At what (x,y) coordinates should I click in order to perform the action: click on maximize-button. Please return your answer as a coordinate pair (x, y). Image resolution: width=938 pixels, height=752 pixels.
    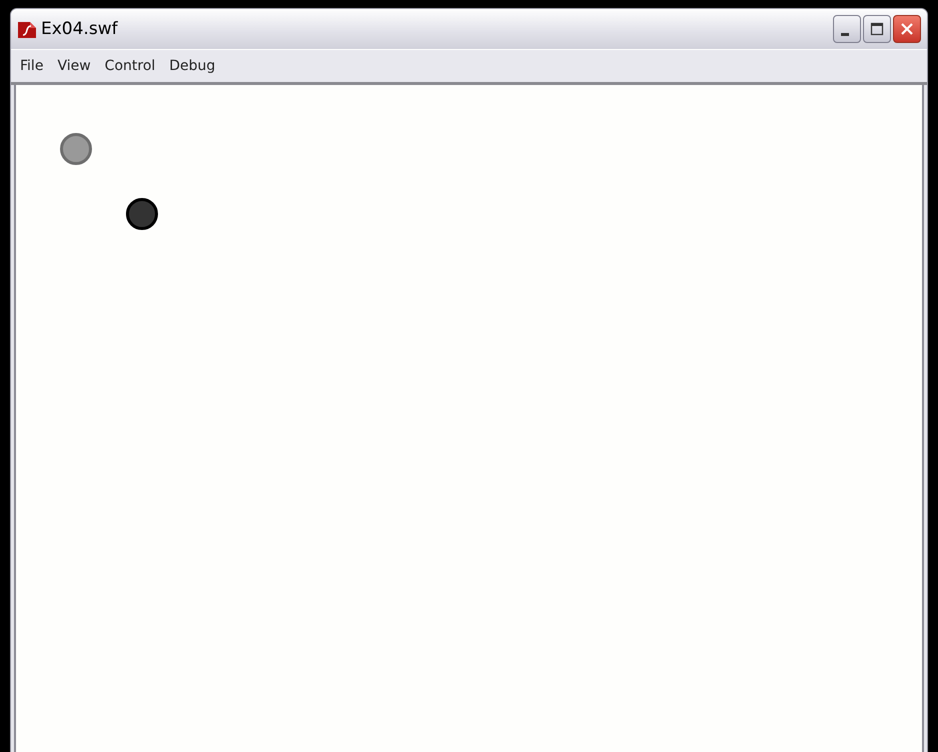
    Looking at the image, I should click on (877, 29).